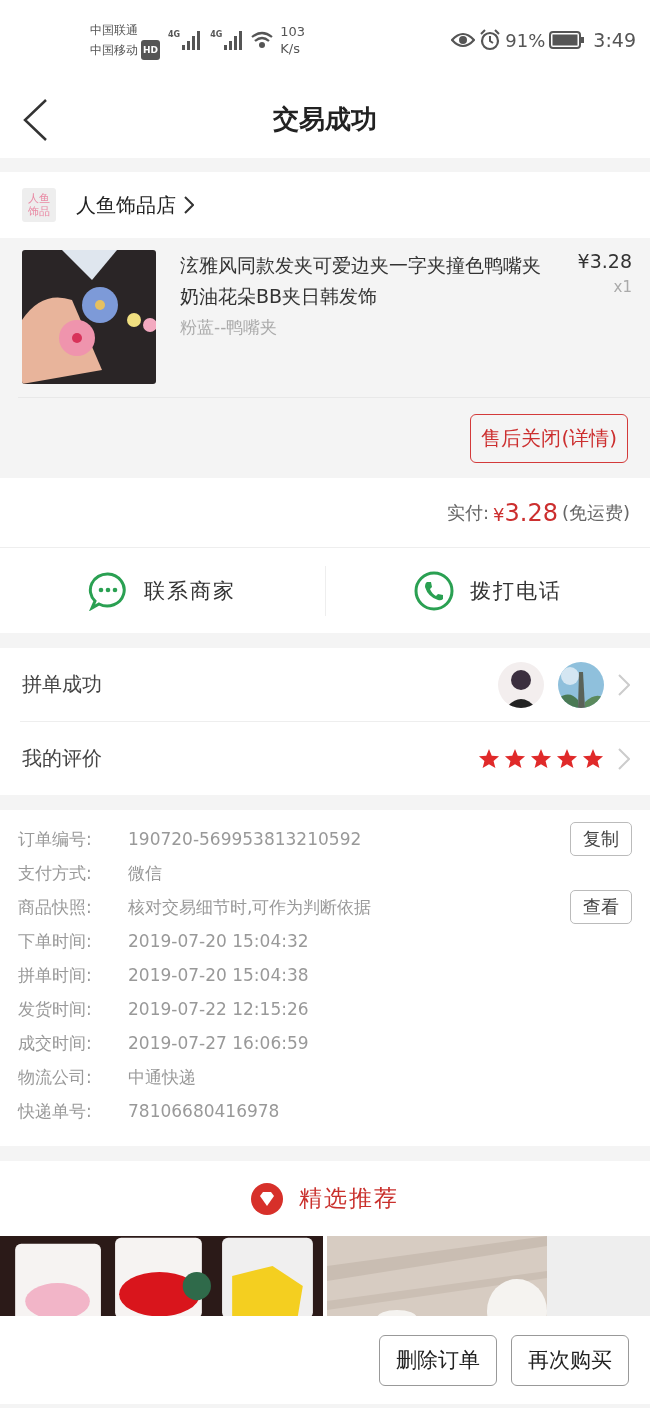  What do you see at coordinates (39, 205) in the screenshot?
I see `shop-logo: 人鱼饰品` at bounding box center [39, 205].